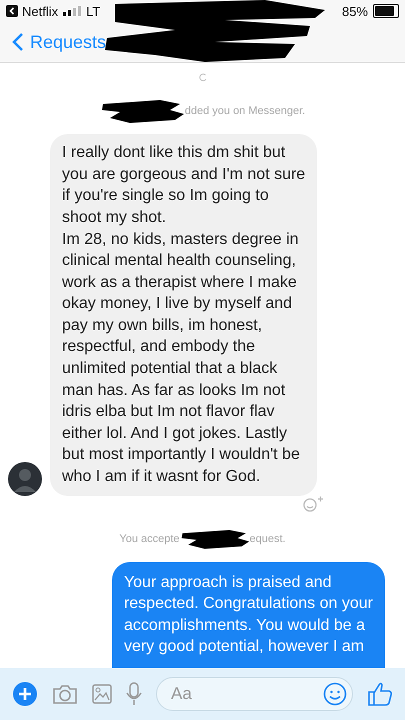 The image size is (405, 720). I want to click on microphone-icon, so click(134, 694).